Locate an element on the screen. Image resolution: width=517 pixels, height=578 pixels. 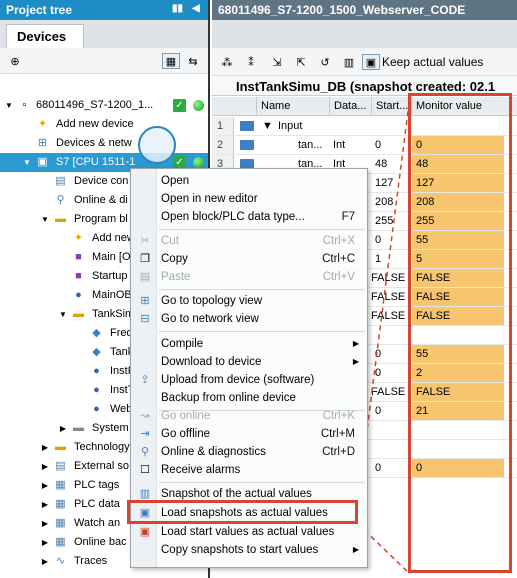
row-start-value: 127 is located at coordinates (384, 183).